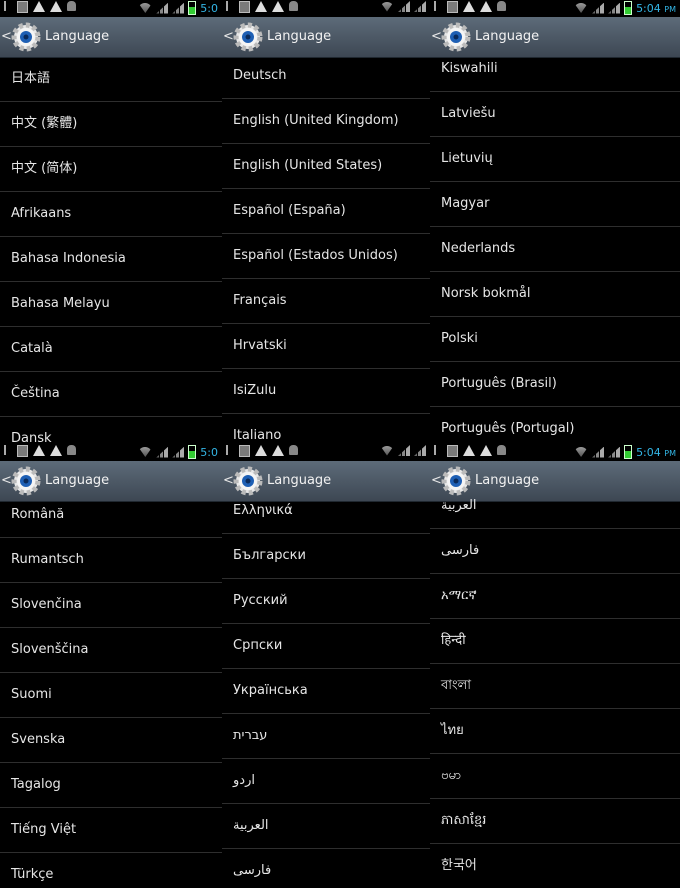  What do you see at coordinates (326, 391) in the screenshot?
I see `language-item: IsiZulu` at bounding box center [326, 391].